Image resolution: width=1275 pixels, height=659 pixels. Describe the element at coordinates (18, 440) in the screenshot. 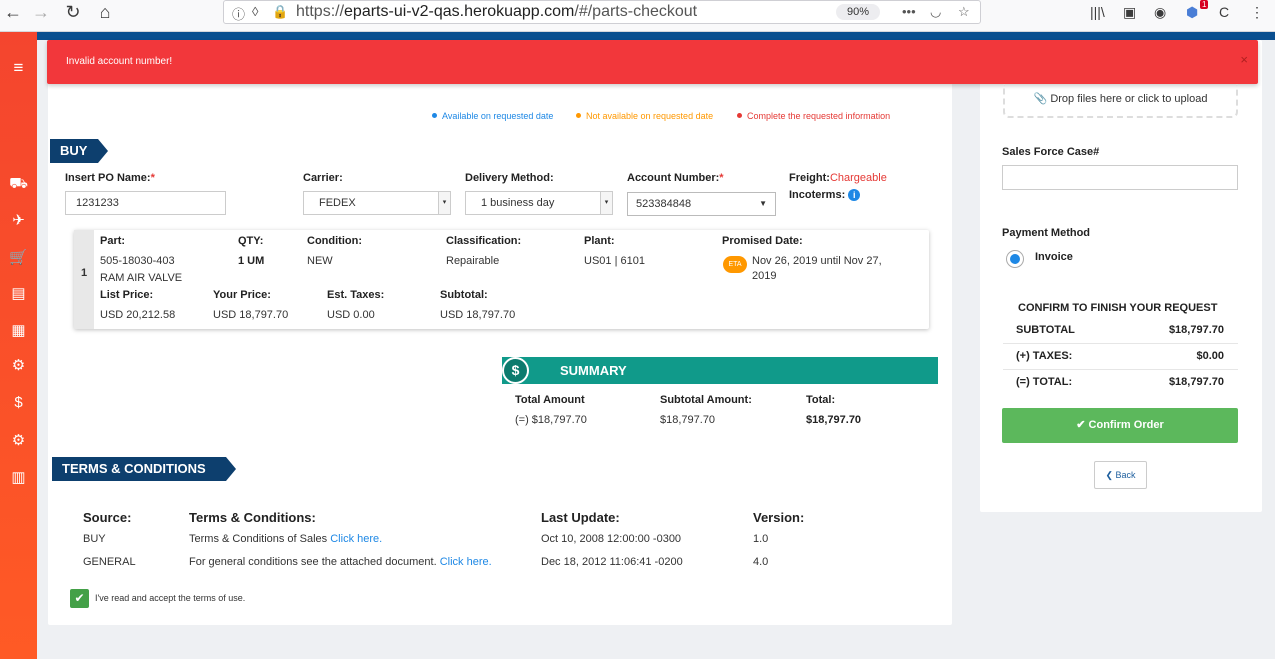

I see `settings-icon: ⚙` at that location.